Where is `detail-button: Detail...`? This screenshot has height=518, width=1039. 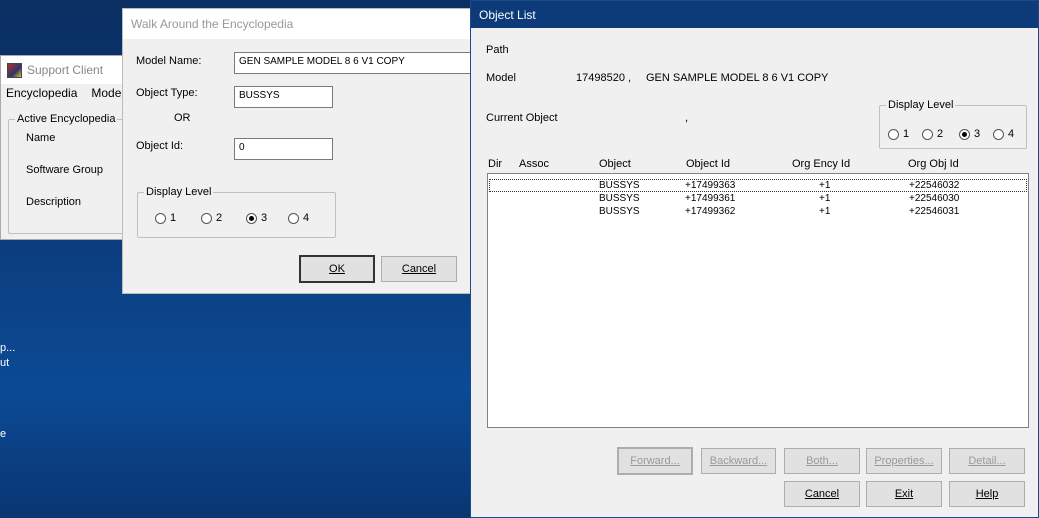
detail-button: Detail... is located at coordinates (987, 461).